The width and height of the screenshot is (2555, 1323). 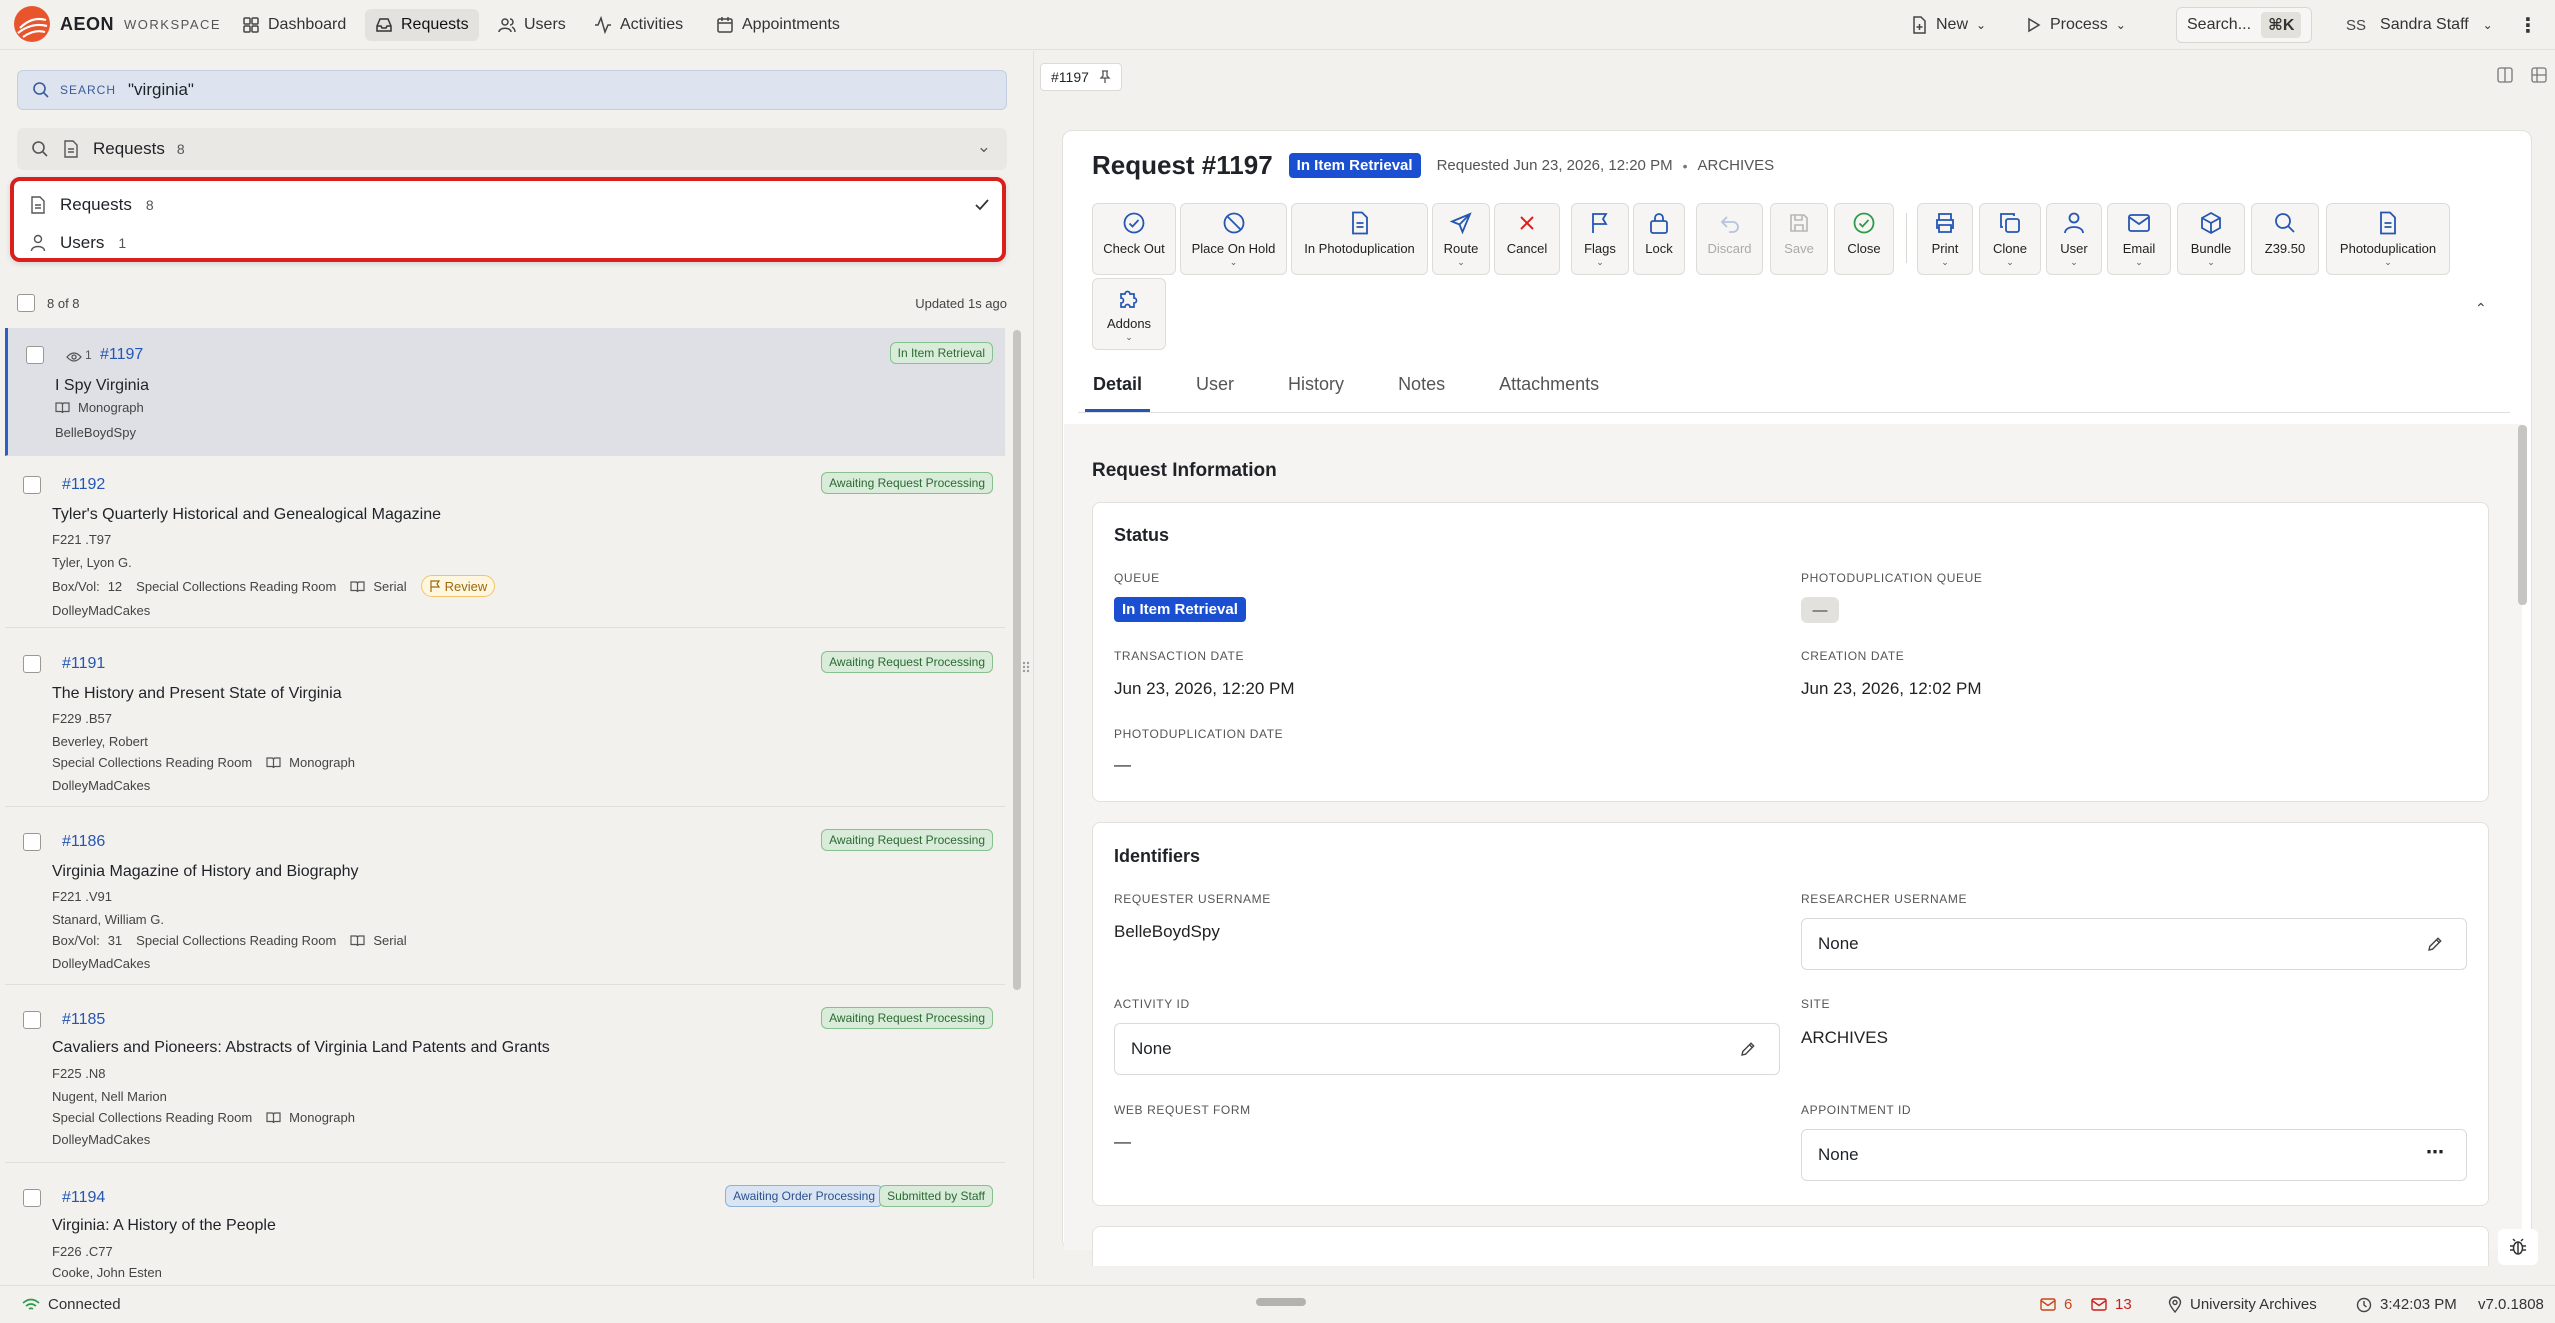 I want to click on check-out-button: Check Out, so click(x=1134, y=239).